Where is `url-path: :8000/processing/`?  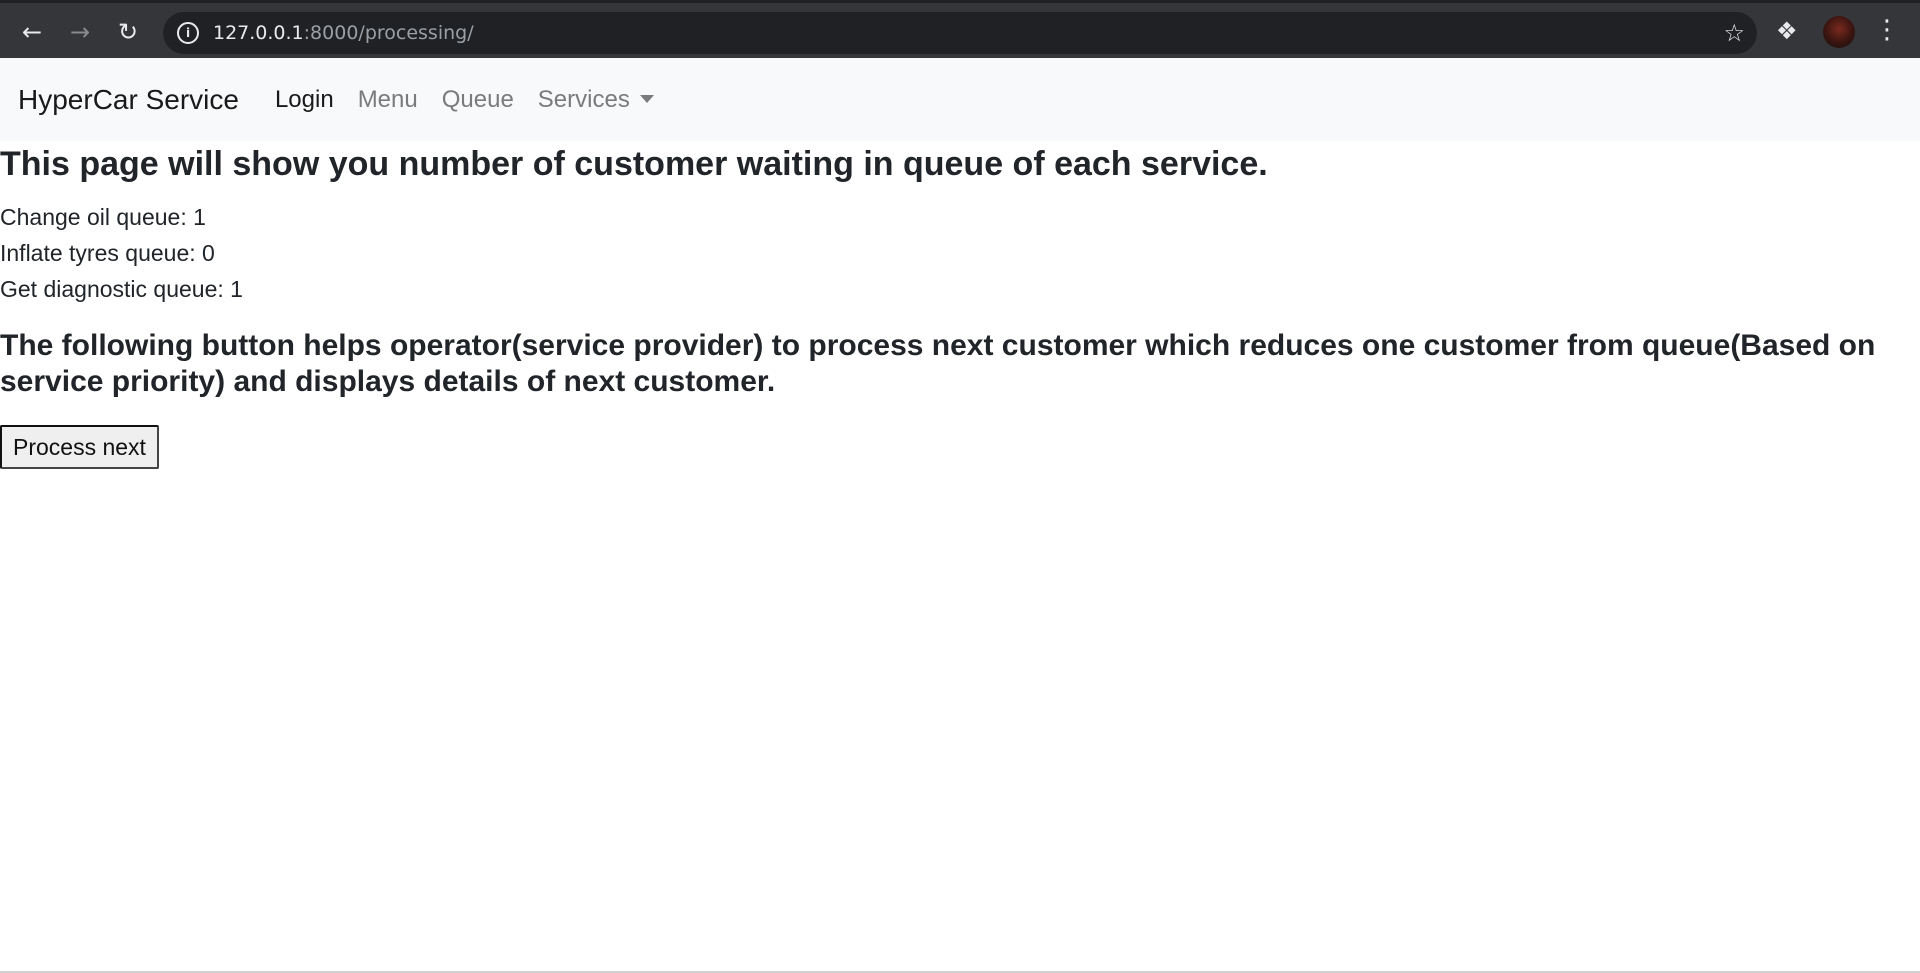
url-path: :8000/processing/ is located at coordinates (388, 33).